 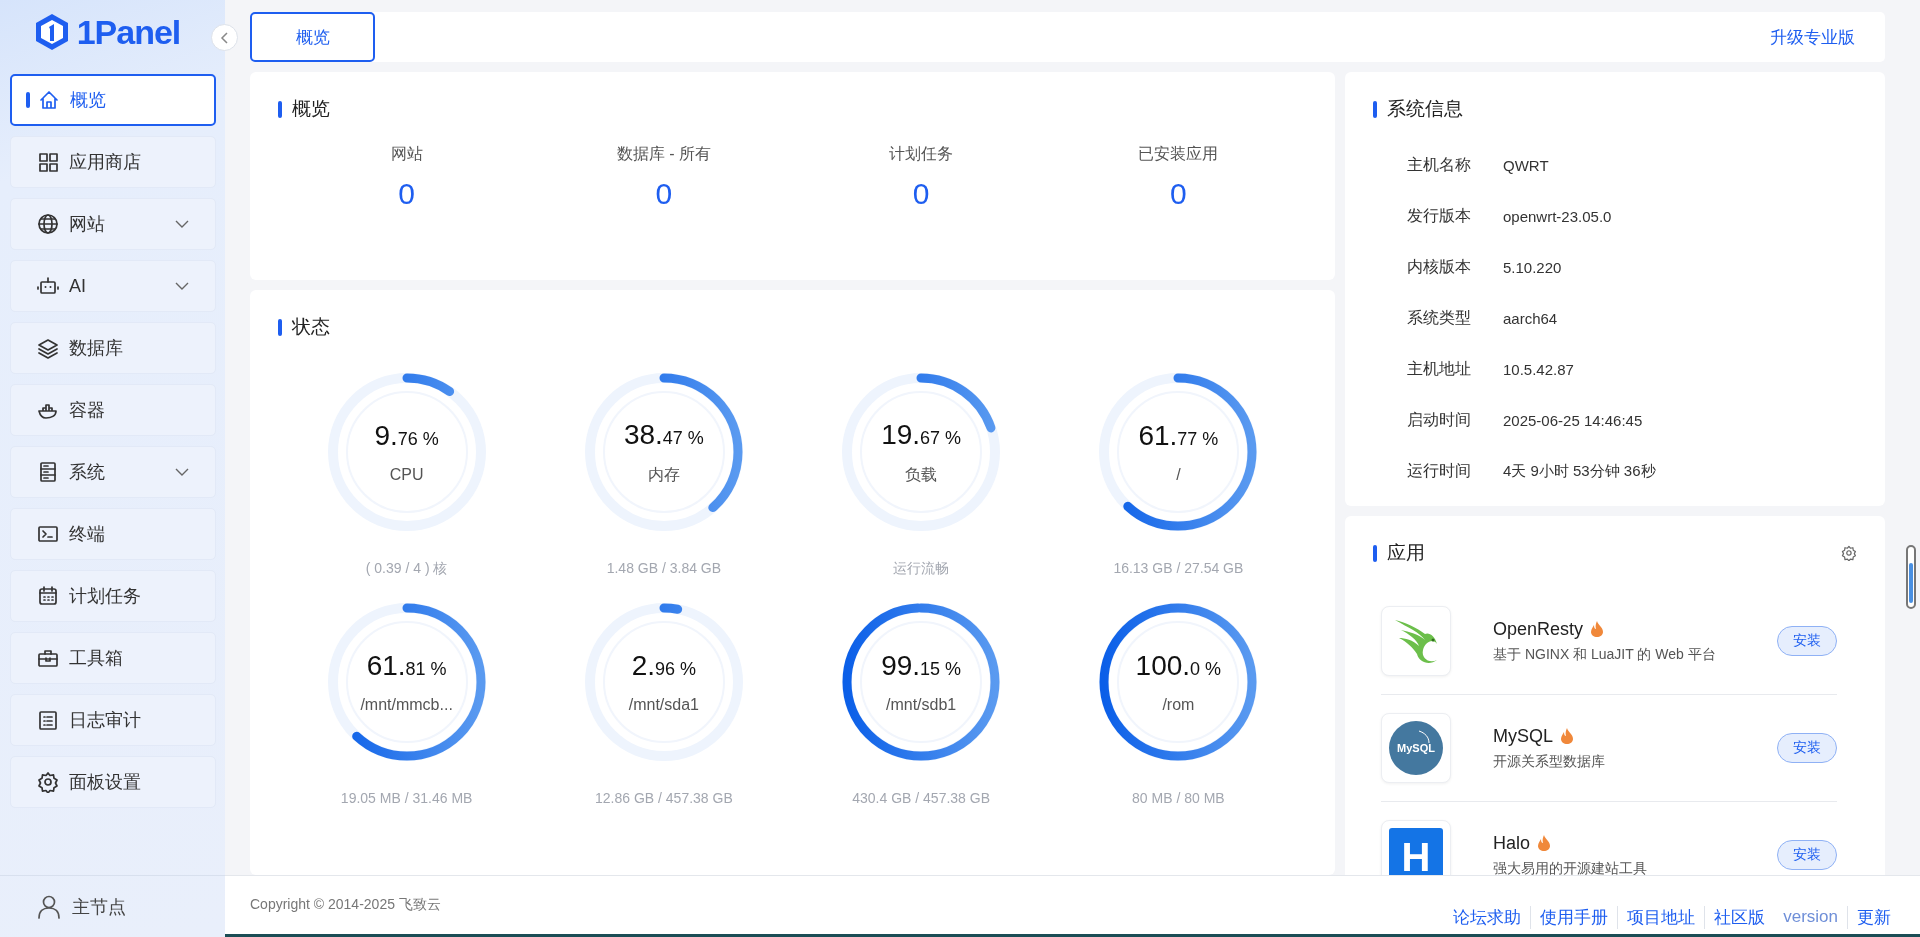 I want to click on globe-icon, so click(x=48, y=224).